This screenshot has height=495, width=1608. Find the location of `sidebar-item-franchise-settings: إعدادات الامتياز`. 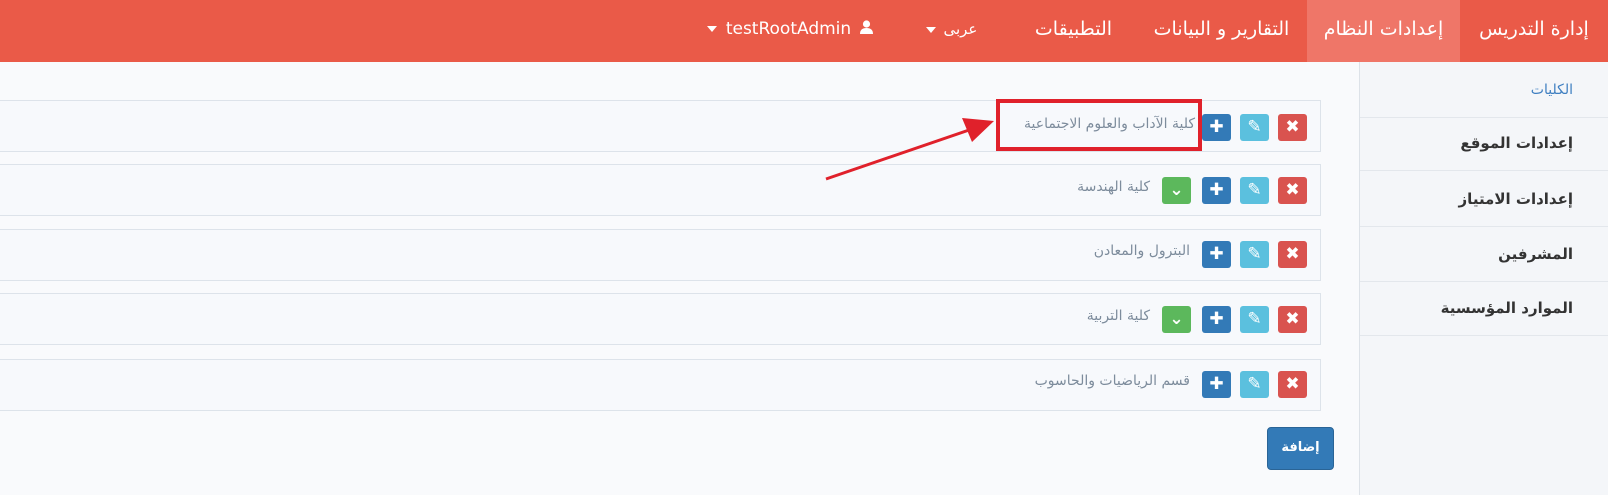

sidebar-item-franchise-settings: إعدادات الامتياز is located at coordinates (1484, 199).